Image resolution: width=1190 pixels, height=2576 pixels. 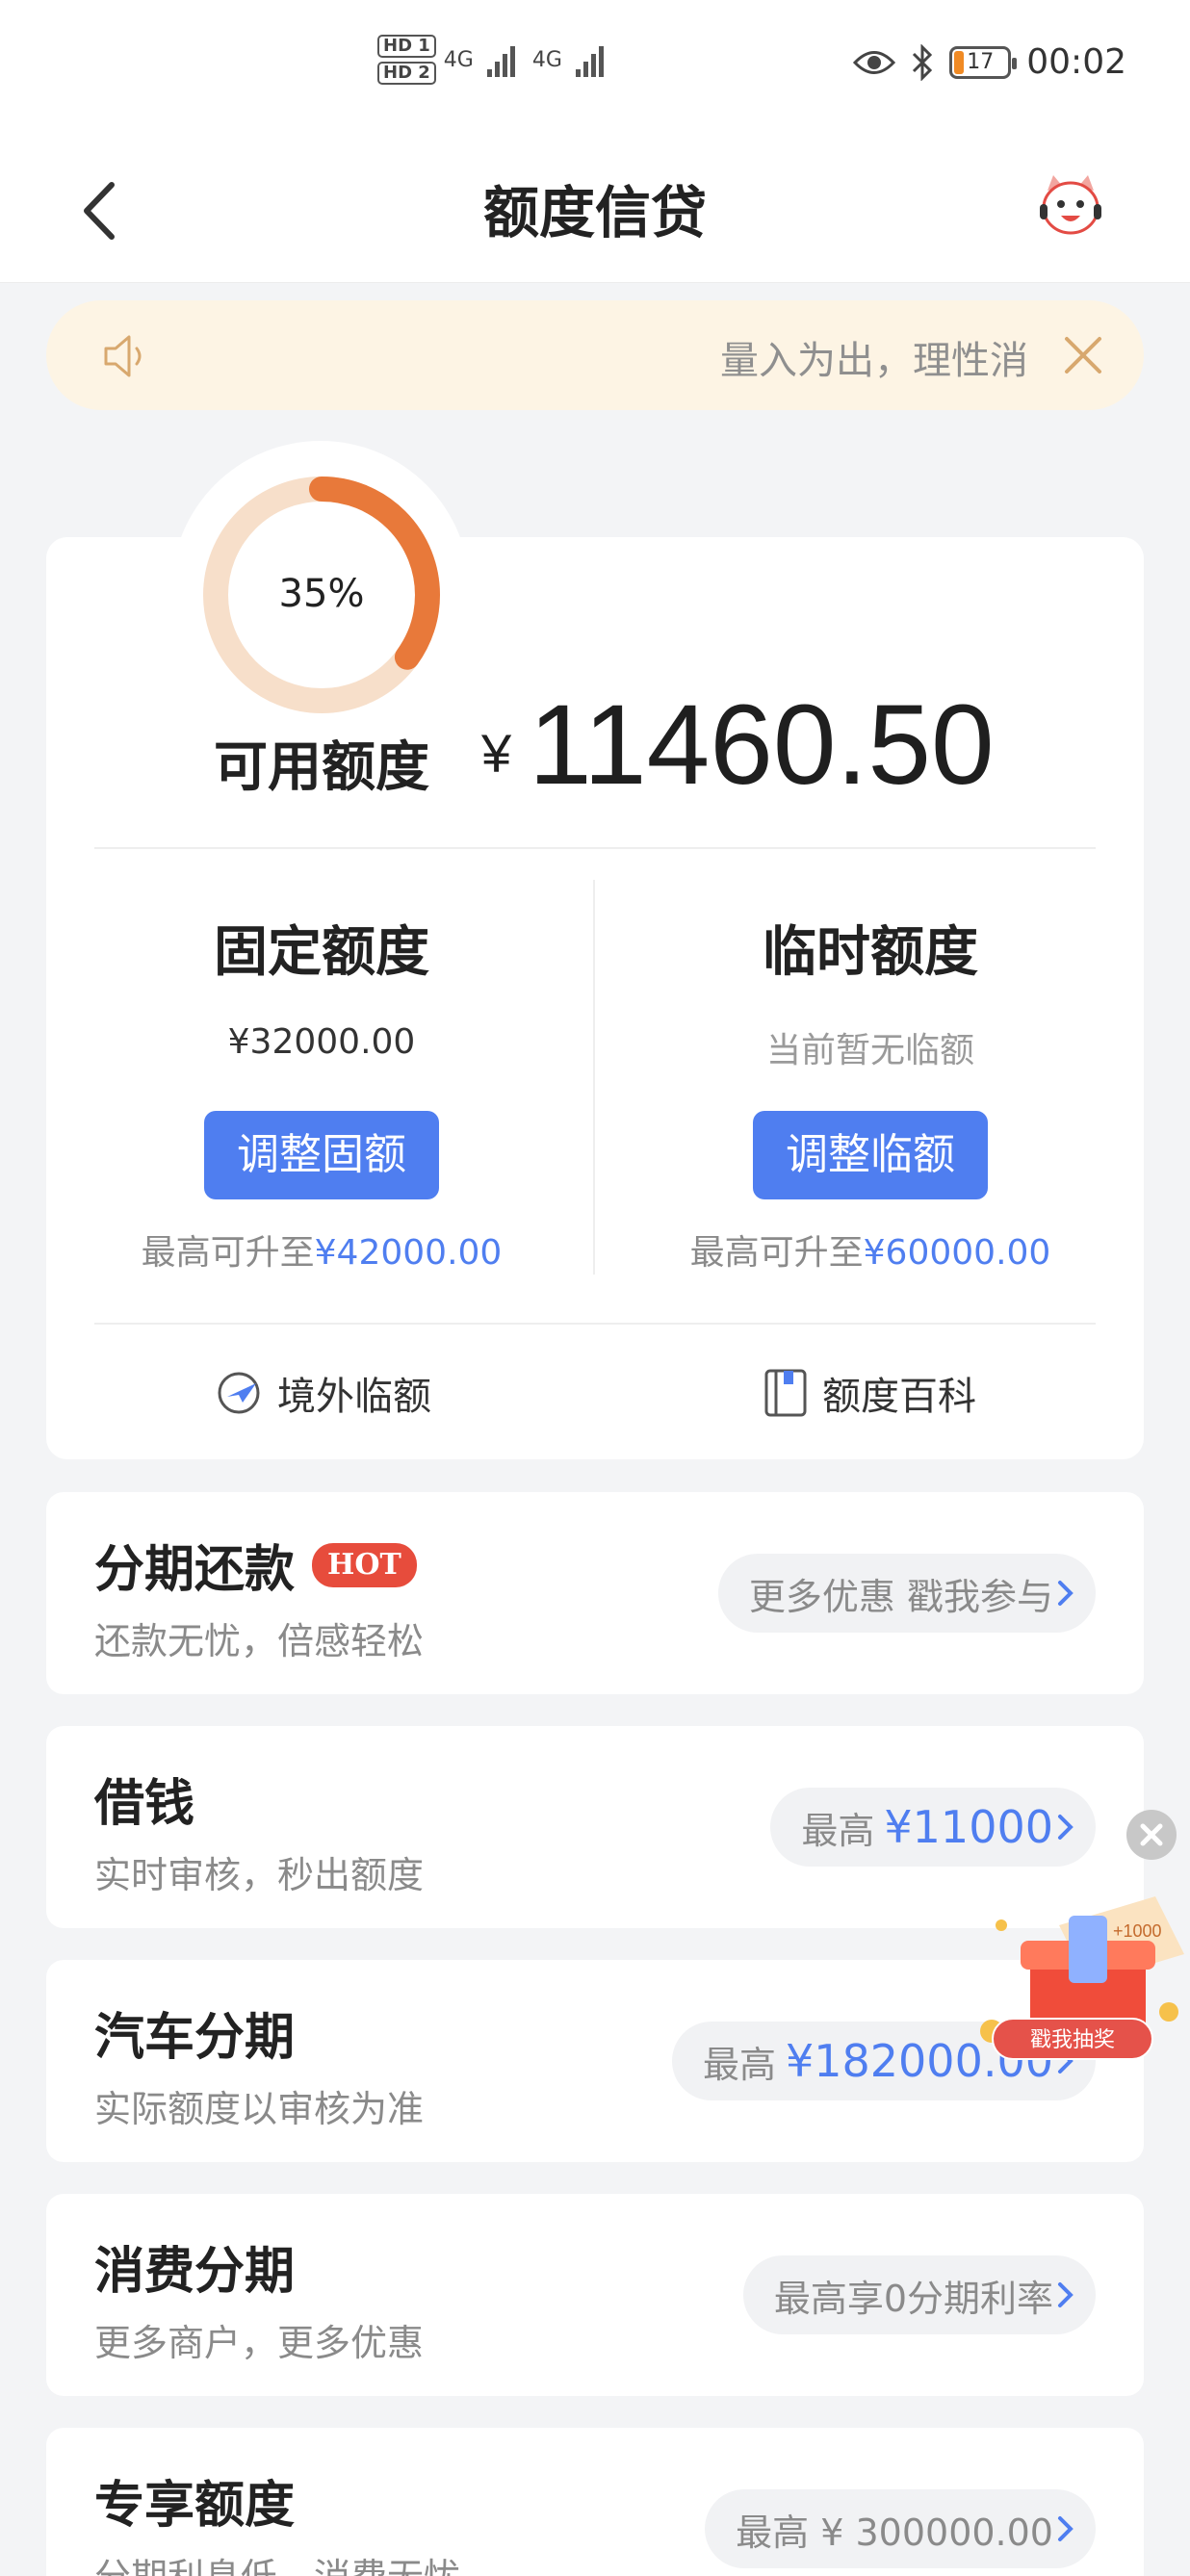 I want to click on exclusive-credit-subtitle: 分期利息低，消费无忧, so click(x=277, y=2561).